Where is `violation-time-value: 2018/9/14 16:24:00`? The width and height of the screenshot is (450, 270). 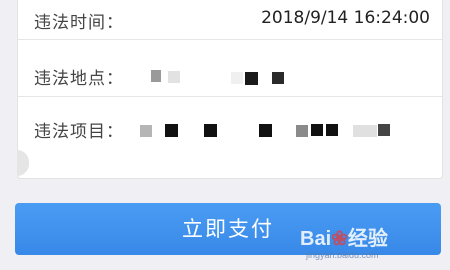 violation-time-value: 2018/9/14 16:24:00 is located at coordinates (345, 18).